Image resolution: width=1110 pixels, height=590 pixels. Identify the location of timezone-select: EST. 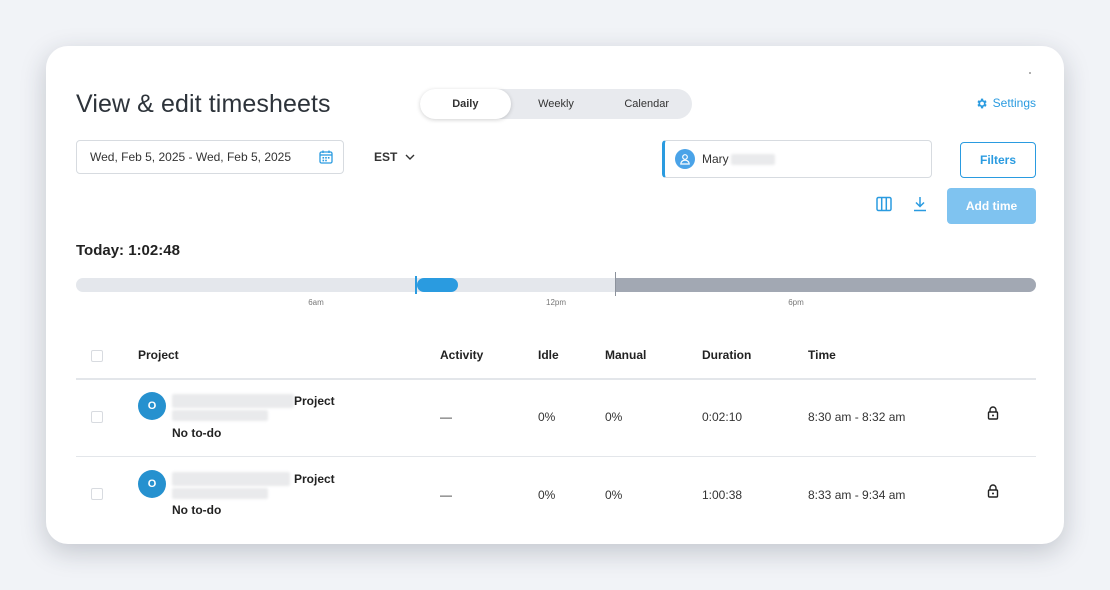
(394, 157).